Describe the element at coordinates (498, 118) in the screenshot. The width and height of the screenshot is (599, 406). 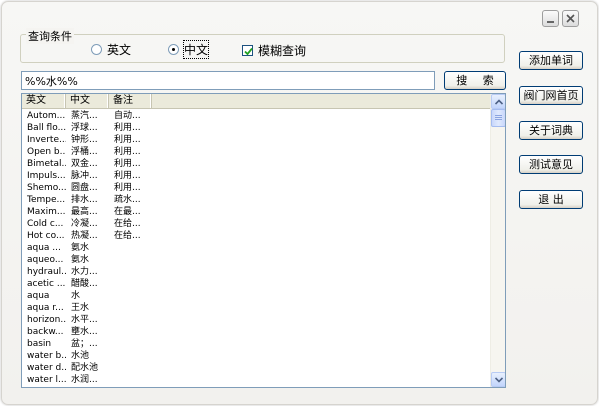
I see `scroll-thumb` at that location.